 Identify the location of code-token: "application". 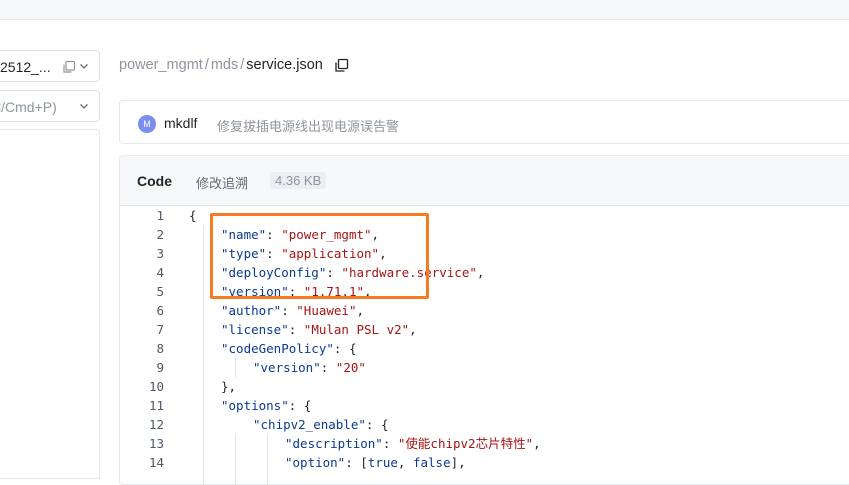
(330, 253).